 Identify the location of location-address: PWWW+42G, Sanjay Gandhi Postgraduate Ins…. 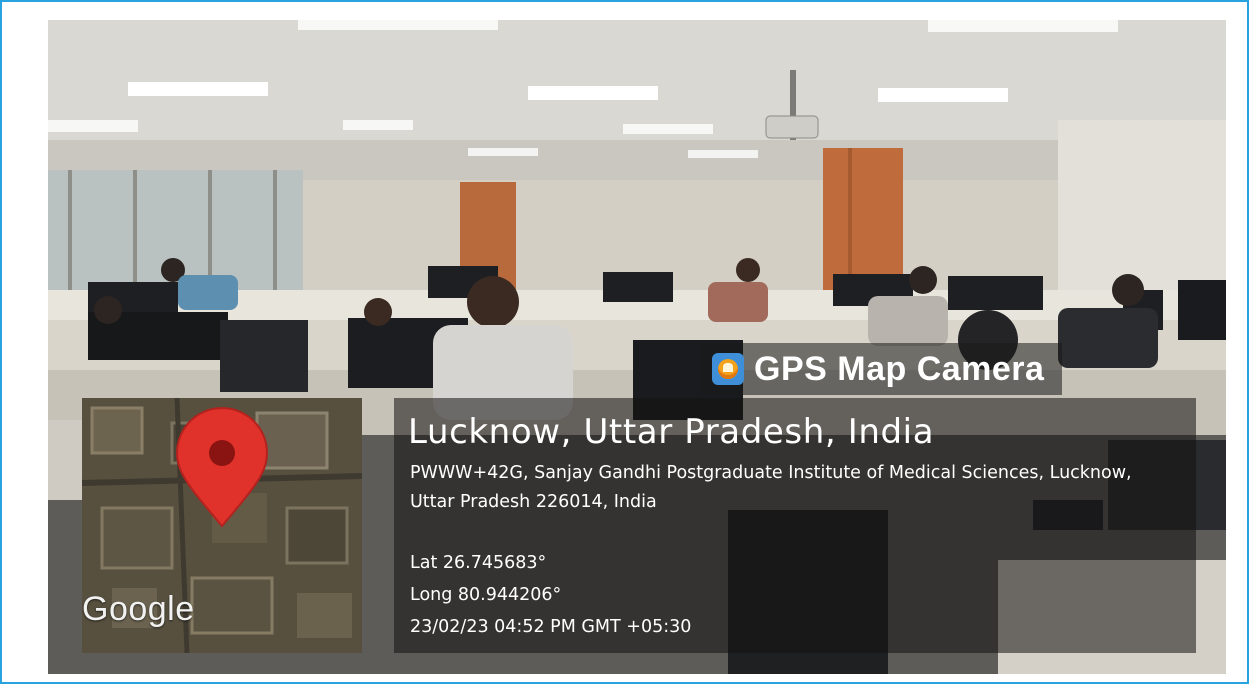
(771, 487).